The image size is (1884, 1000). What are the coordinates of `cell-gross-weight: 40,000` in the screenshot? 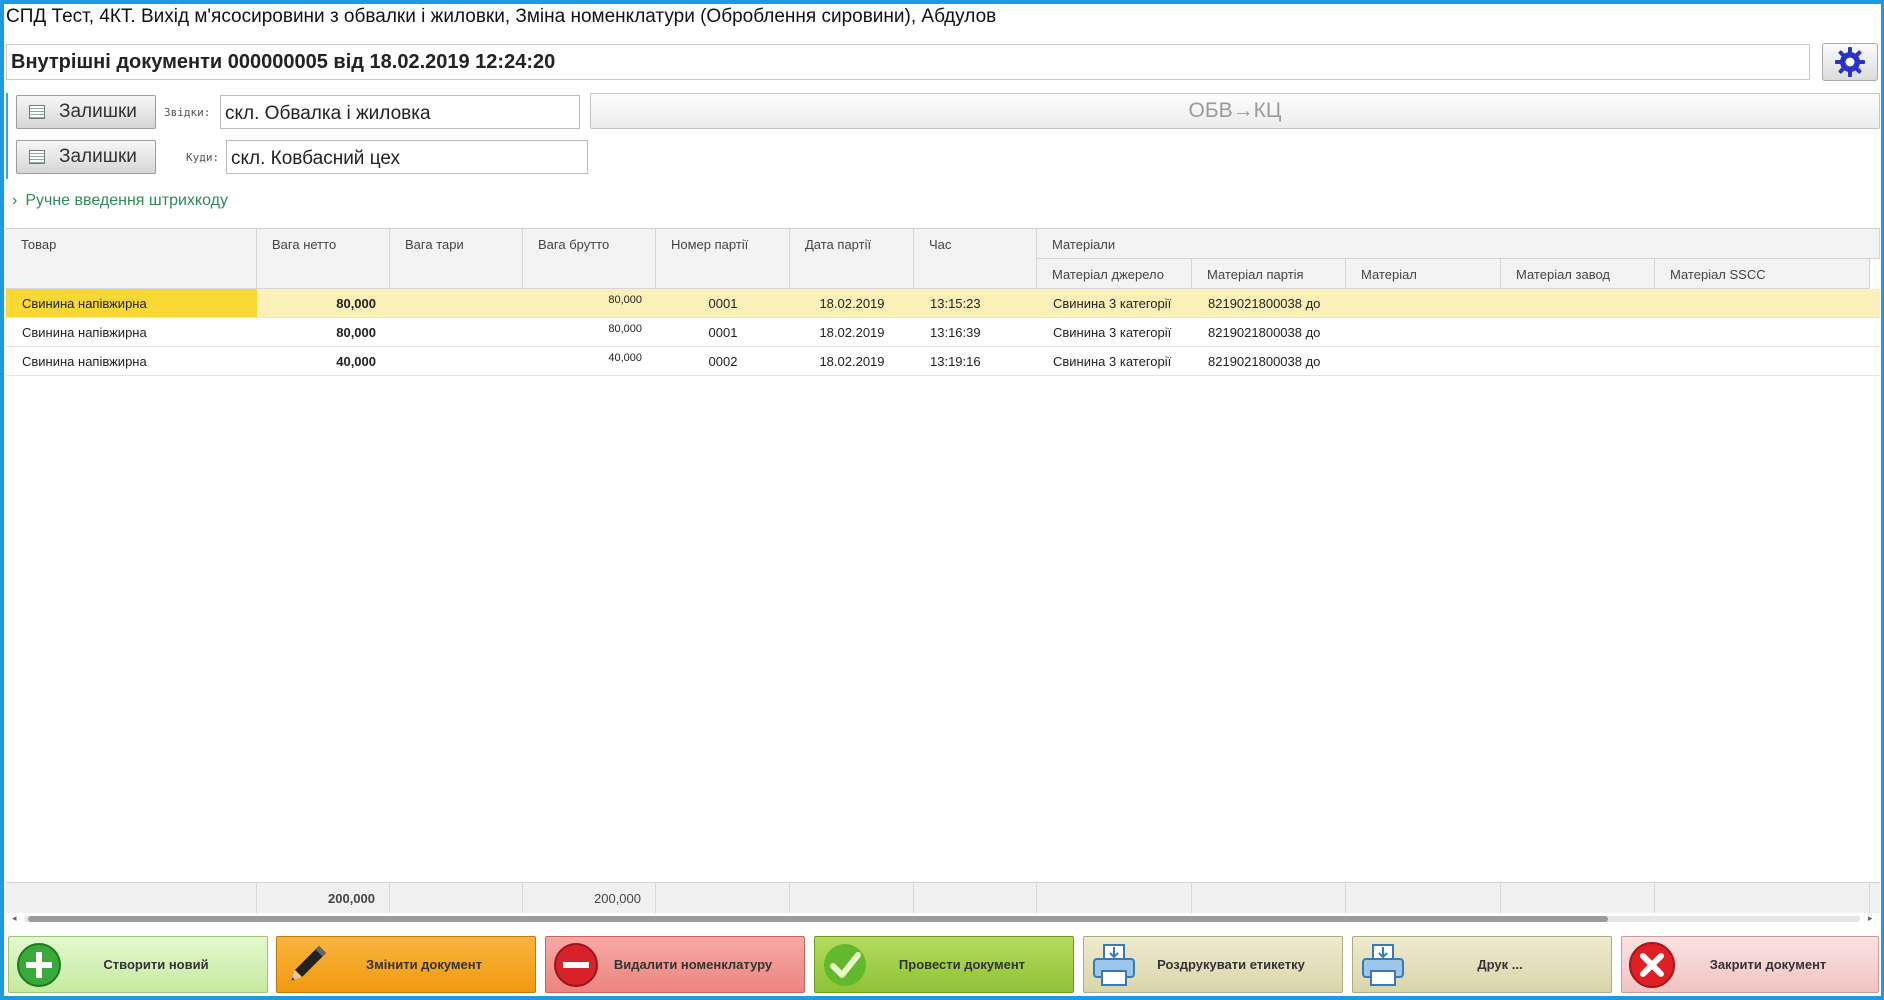 It's located at (625, 358).